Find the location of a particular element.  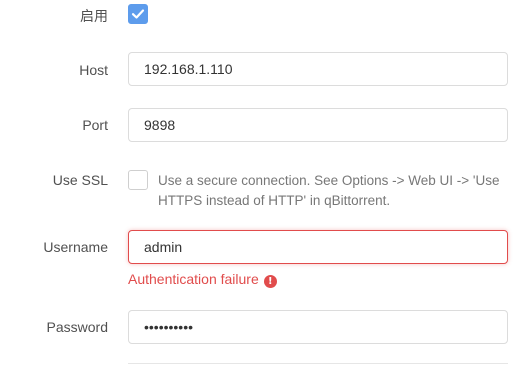

username-label: Username is located at coordinates (75, 247).